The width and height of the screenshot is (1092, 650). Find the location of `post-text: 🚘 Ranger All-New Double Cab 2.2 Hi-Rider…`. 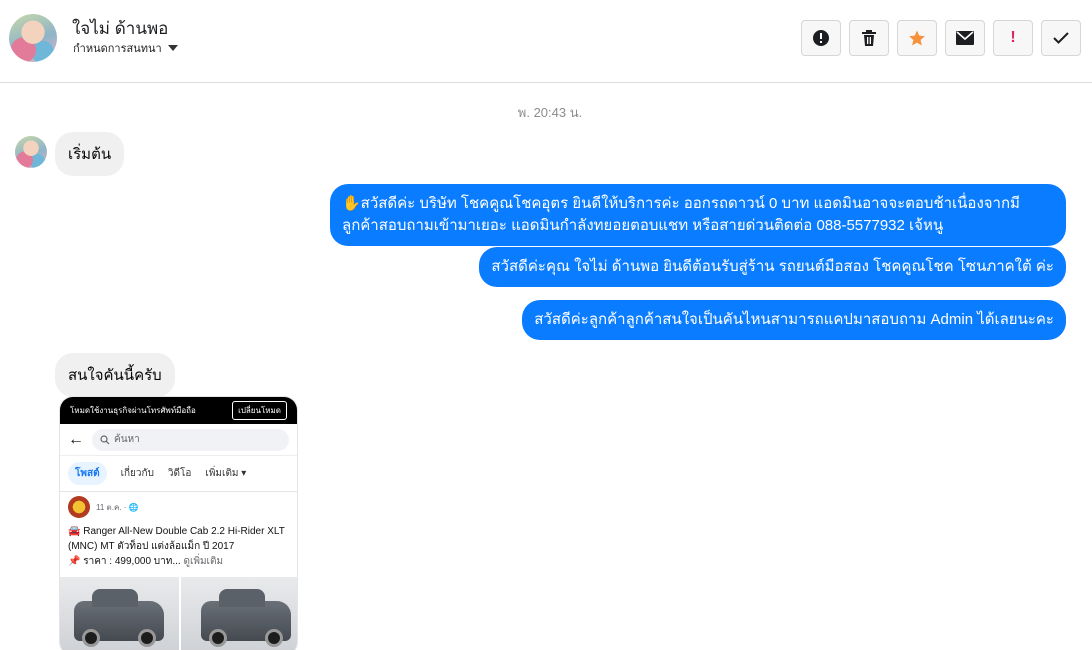

post-text: 🚘 Ranger All-New Double Cab 2.2 Hi-Rider… is located at coordinates (176, 546).